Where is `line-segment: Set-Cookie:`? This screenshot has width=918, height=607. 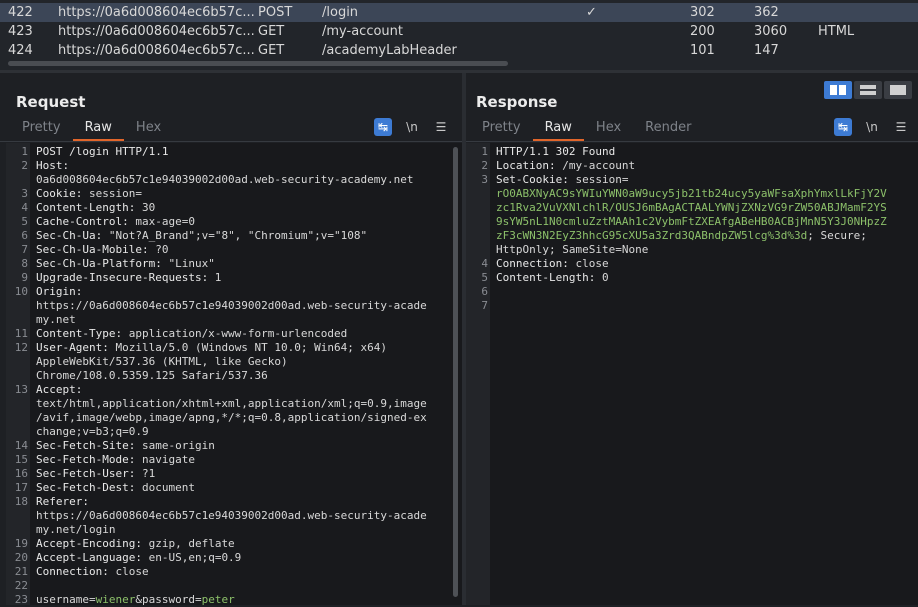 line-segment: Set-Cookie: is located at coordinates (532, 179).